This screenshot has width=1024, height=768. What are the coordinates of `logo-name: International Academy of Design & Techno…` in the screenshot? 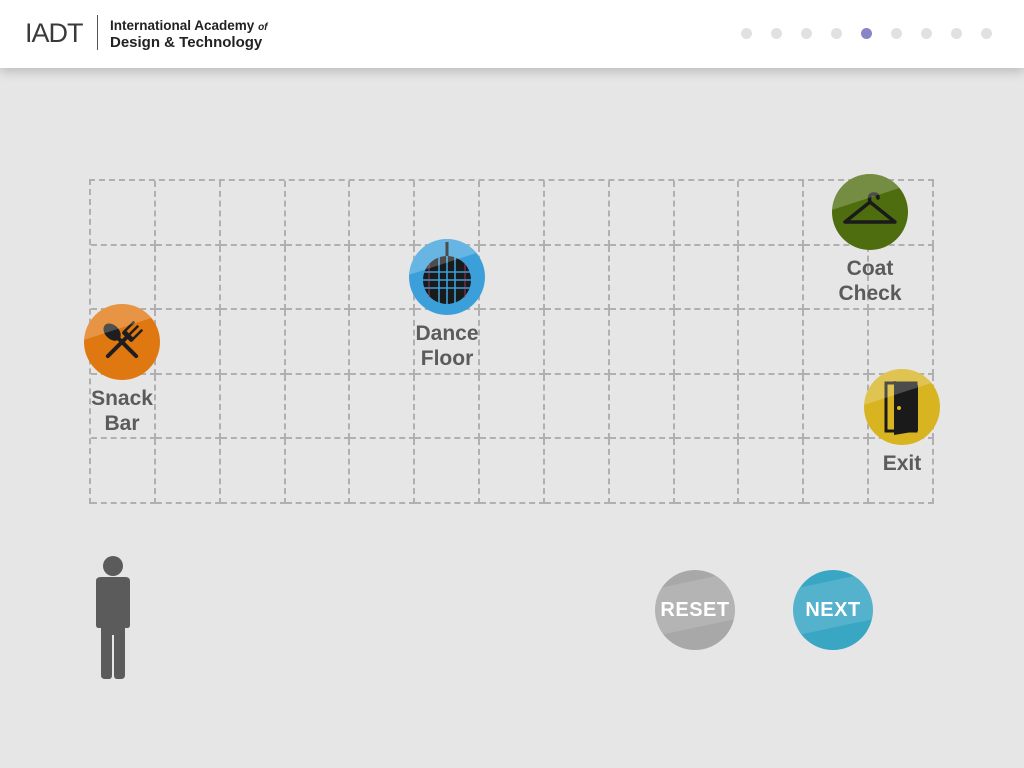 It's located at (189, 34).